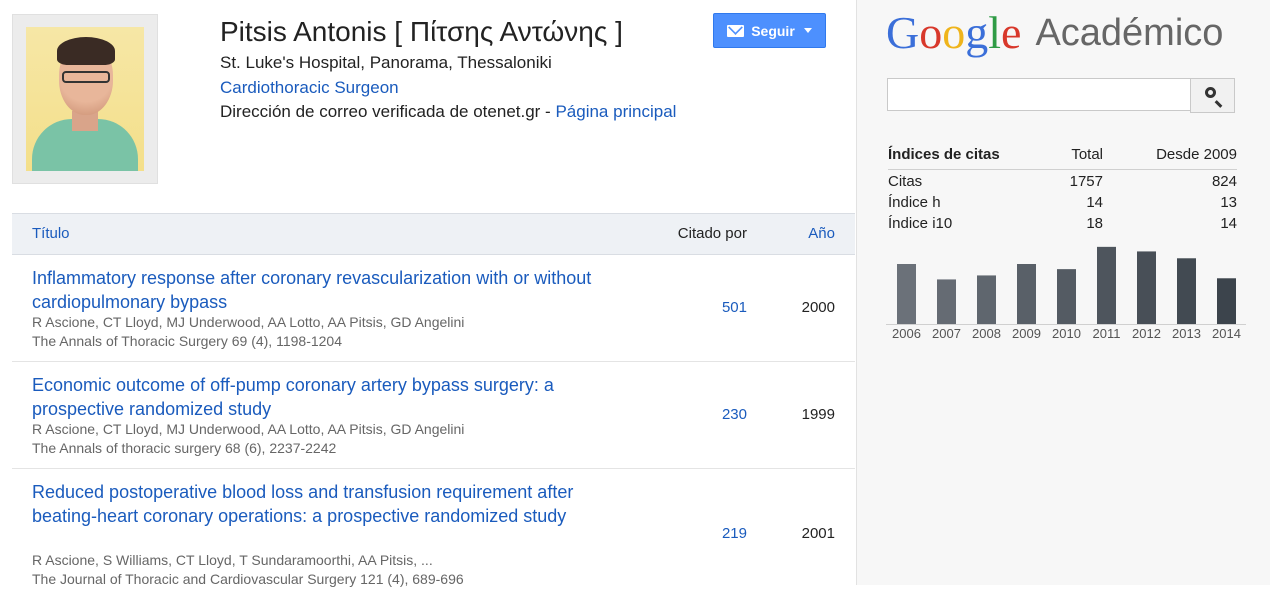 Image resolution: width=1270 pixels, height=599 pixels. I want to click on cited-by-header: Citado por, so click(712, 233).